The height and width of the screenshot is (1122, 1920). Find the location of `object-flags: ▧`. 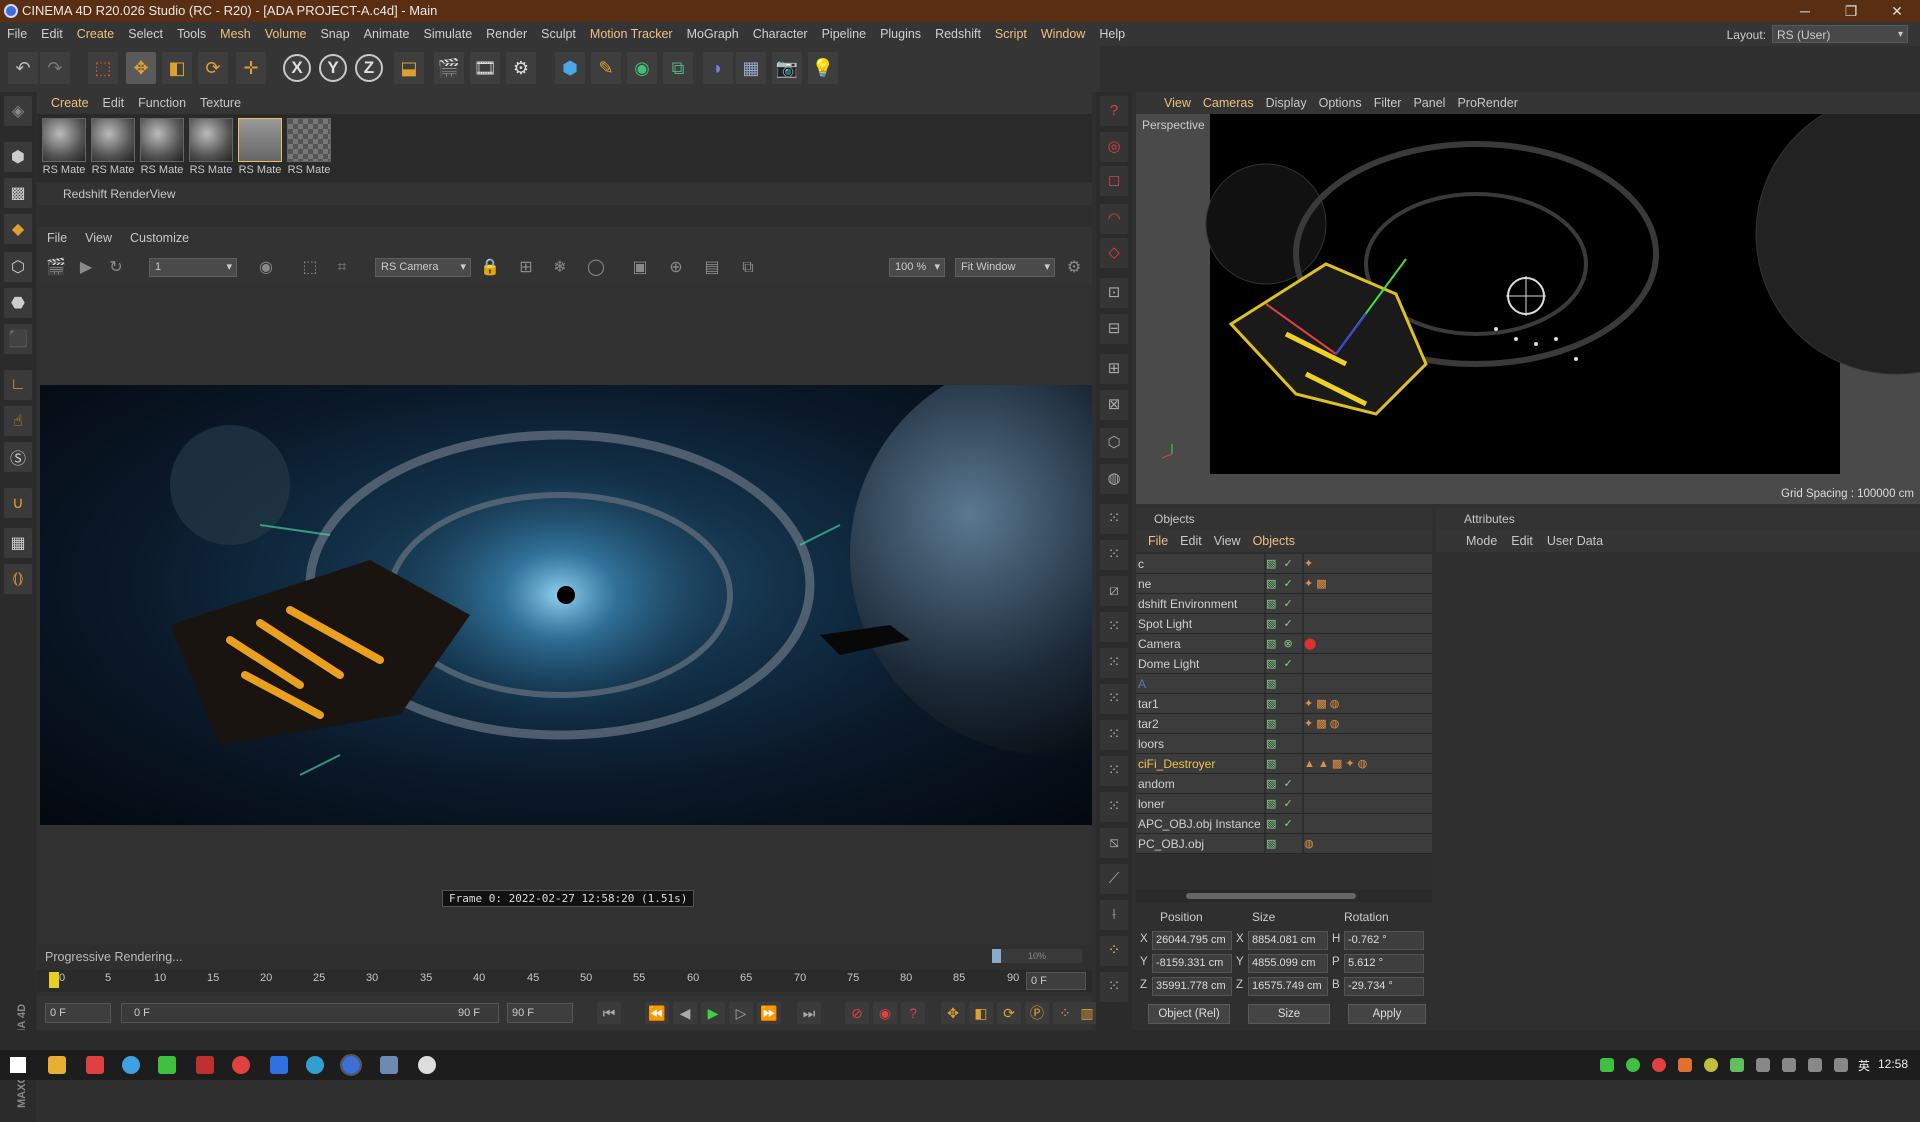

object-flags: ▧ is located at coordinates (1284, 843).